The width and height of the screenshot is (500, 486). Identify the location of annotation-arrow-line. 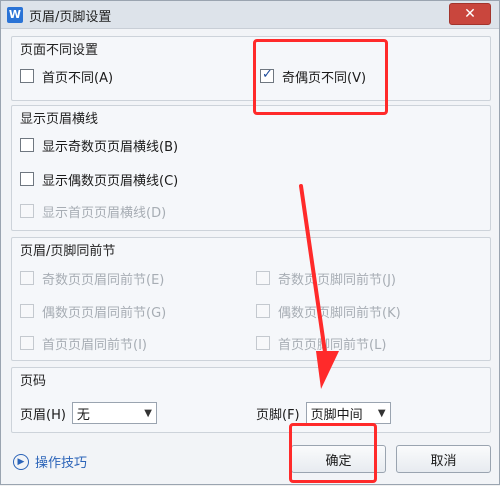
(314, 276).